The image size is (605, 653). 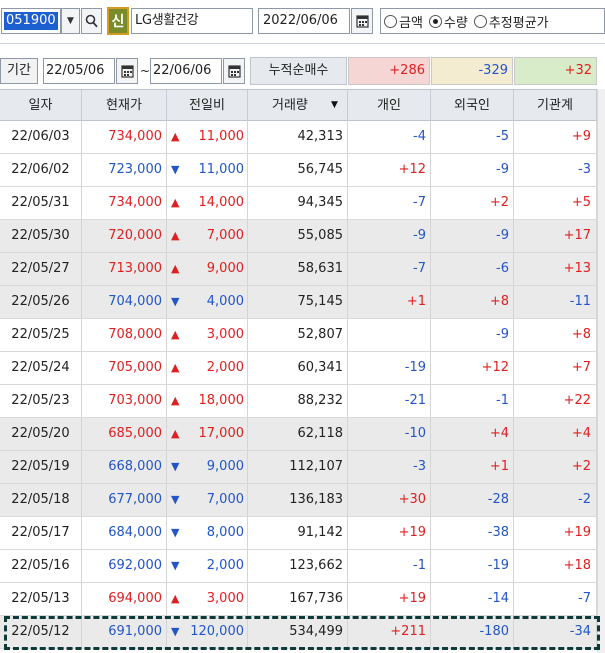 I want to click on period-from-calendar-button, so click(x=127, y=71).